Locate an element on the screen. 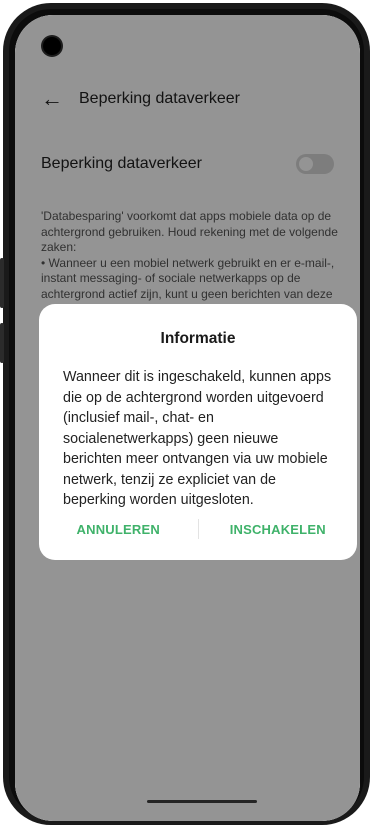 This screenshot has width=375, height=830. power-button is located at coordinates (2, 343).